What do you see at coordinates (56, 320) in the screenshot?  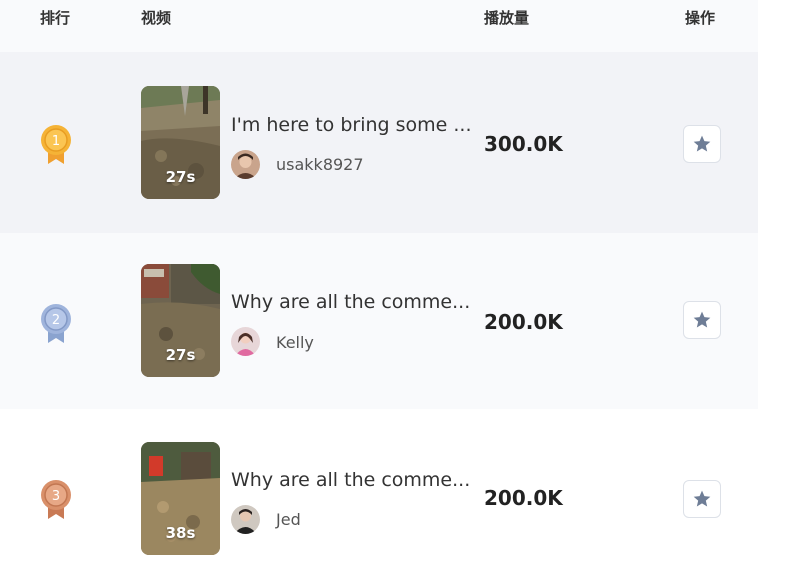 I see `rank-number: 2` at bounding box center [56, 320].